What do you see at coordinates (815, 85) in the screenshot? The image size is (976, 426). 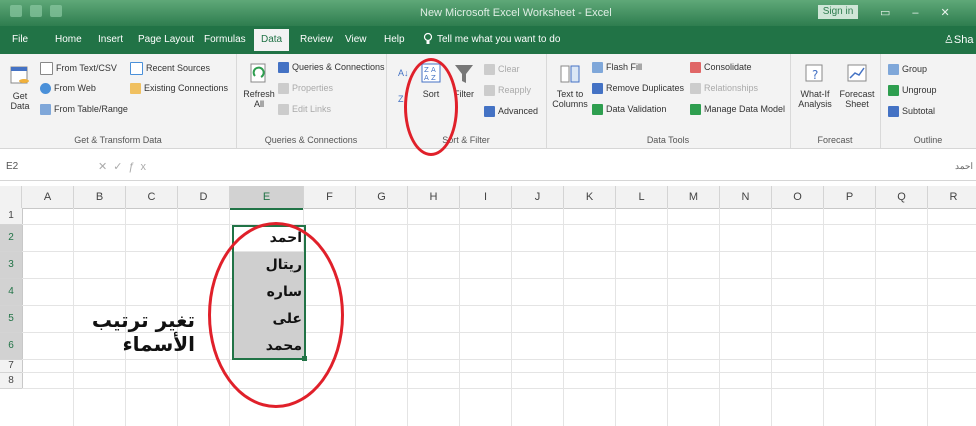 I see `what-if-analysis-button: ? What-If Analysis` at bounding box center [815, 85].